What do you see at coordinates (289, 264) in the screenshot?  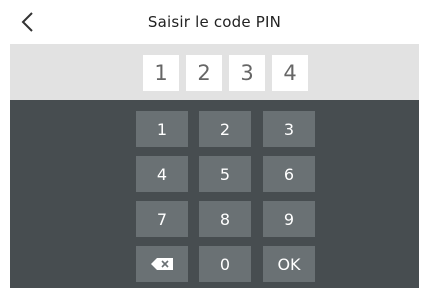 I see `ok-button: OK` at bounding box center [289, 264].